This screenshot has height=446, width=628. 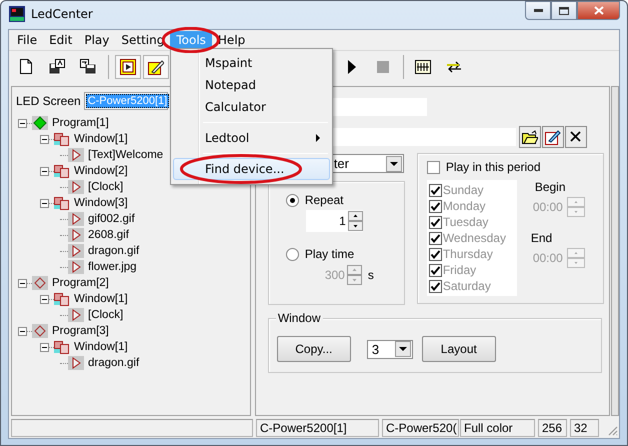 I want to click on close-icon, so click(x=599, y=10).